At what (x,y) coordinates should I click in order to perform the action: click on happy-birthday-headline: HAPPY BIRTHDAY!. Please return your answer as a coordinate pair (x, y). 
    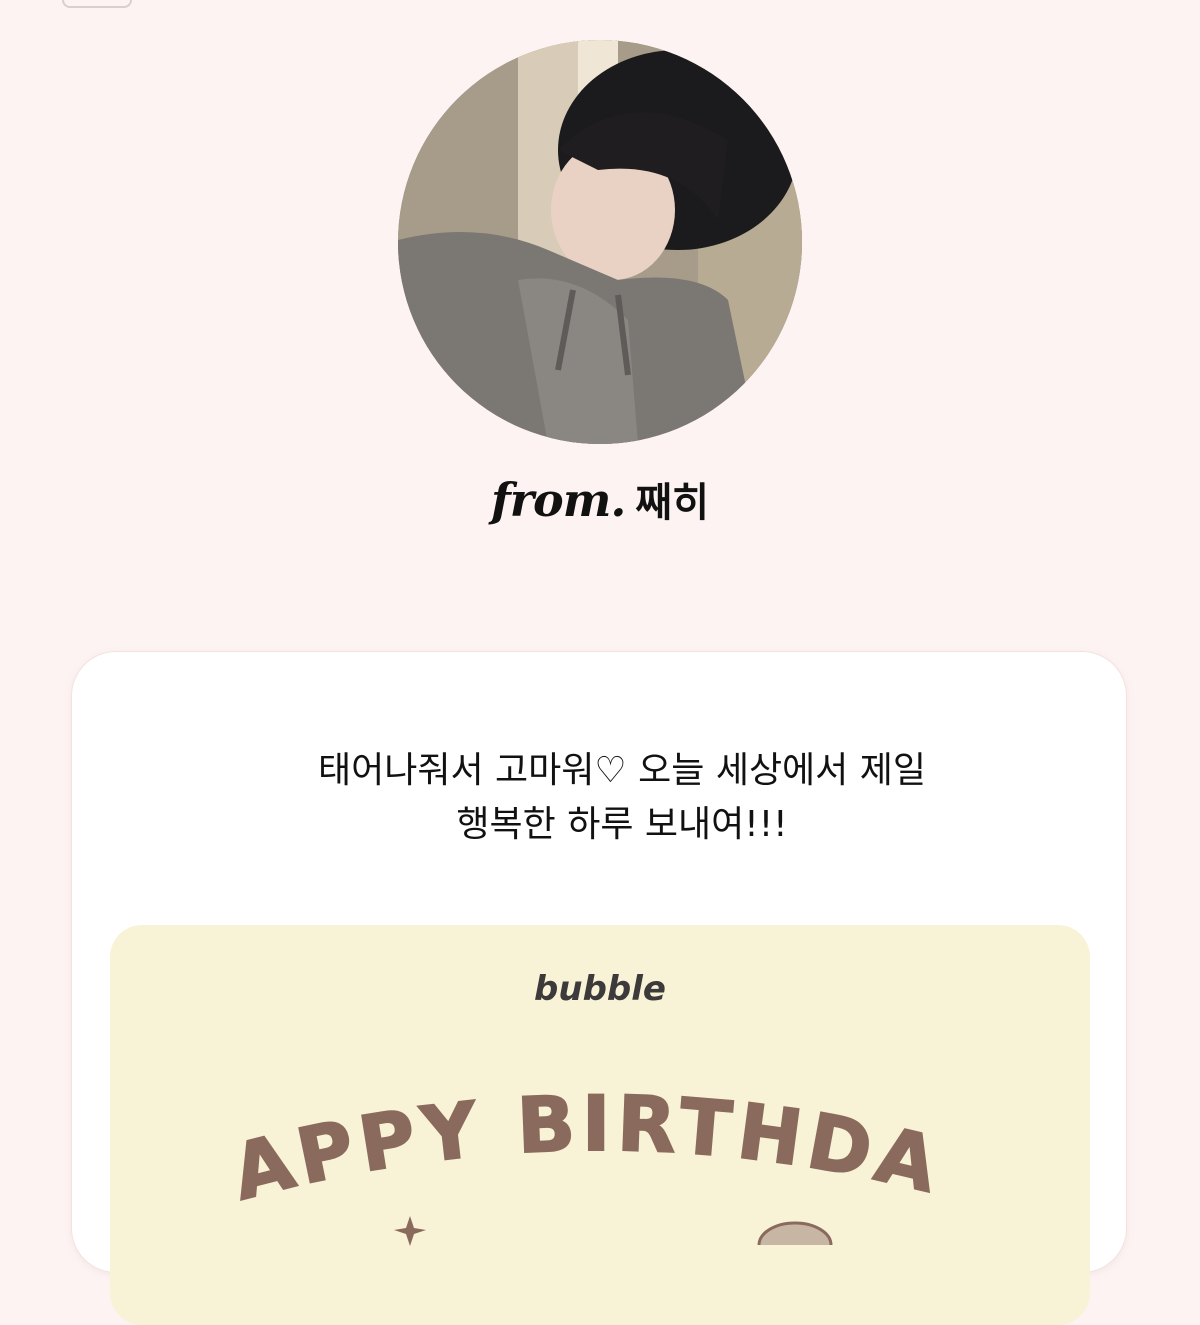
    Looking at the image, I should click on (528, 1121).